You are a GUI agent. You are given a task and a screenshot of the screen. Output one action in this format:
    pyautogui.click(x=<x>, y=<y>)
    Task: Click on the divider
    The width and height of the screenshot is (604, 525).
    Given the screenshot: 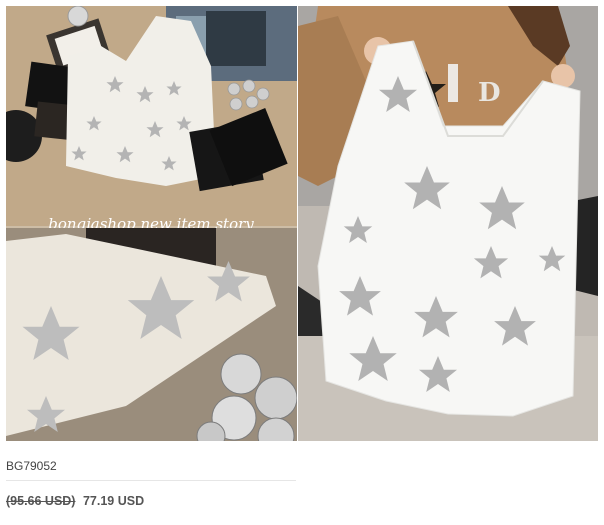 What is the action you would take?
    pyautogui.click(x=151, y=480)
    